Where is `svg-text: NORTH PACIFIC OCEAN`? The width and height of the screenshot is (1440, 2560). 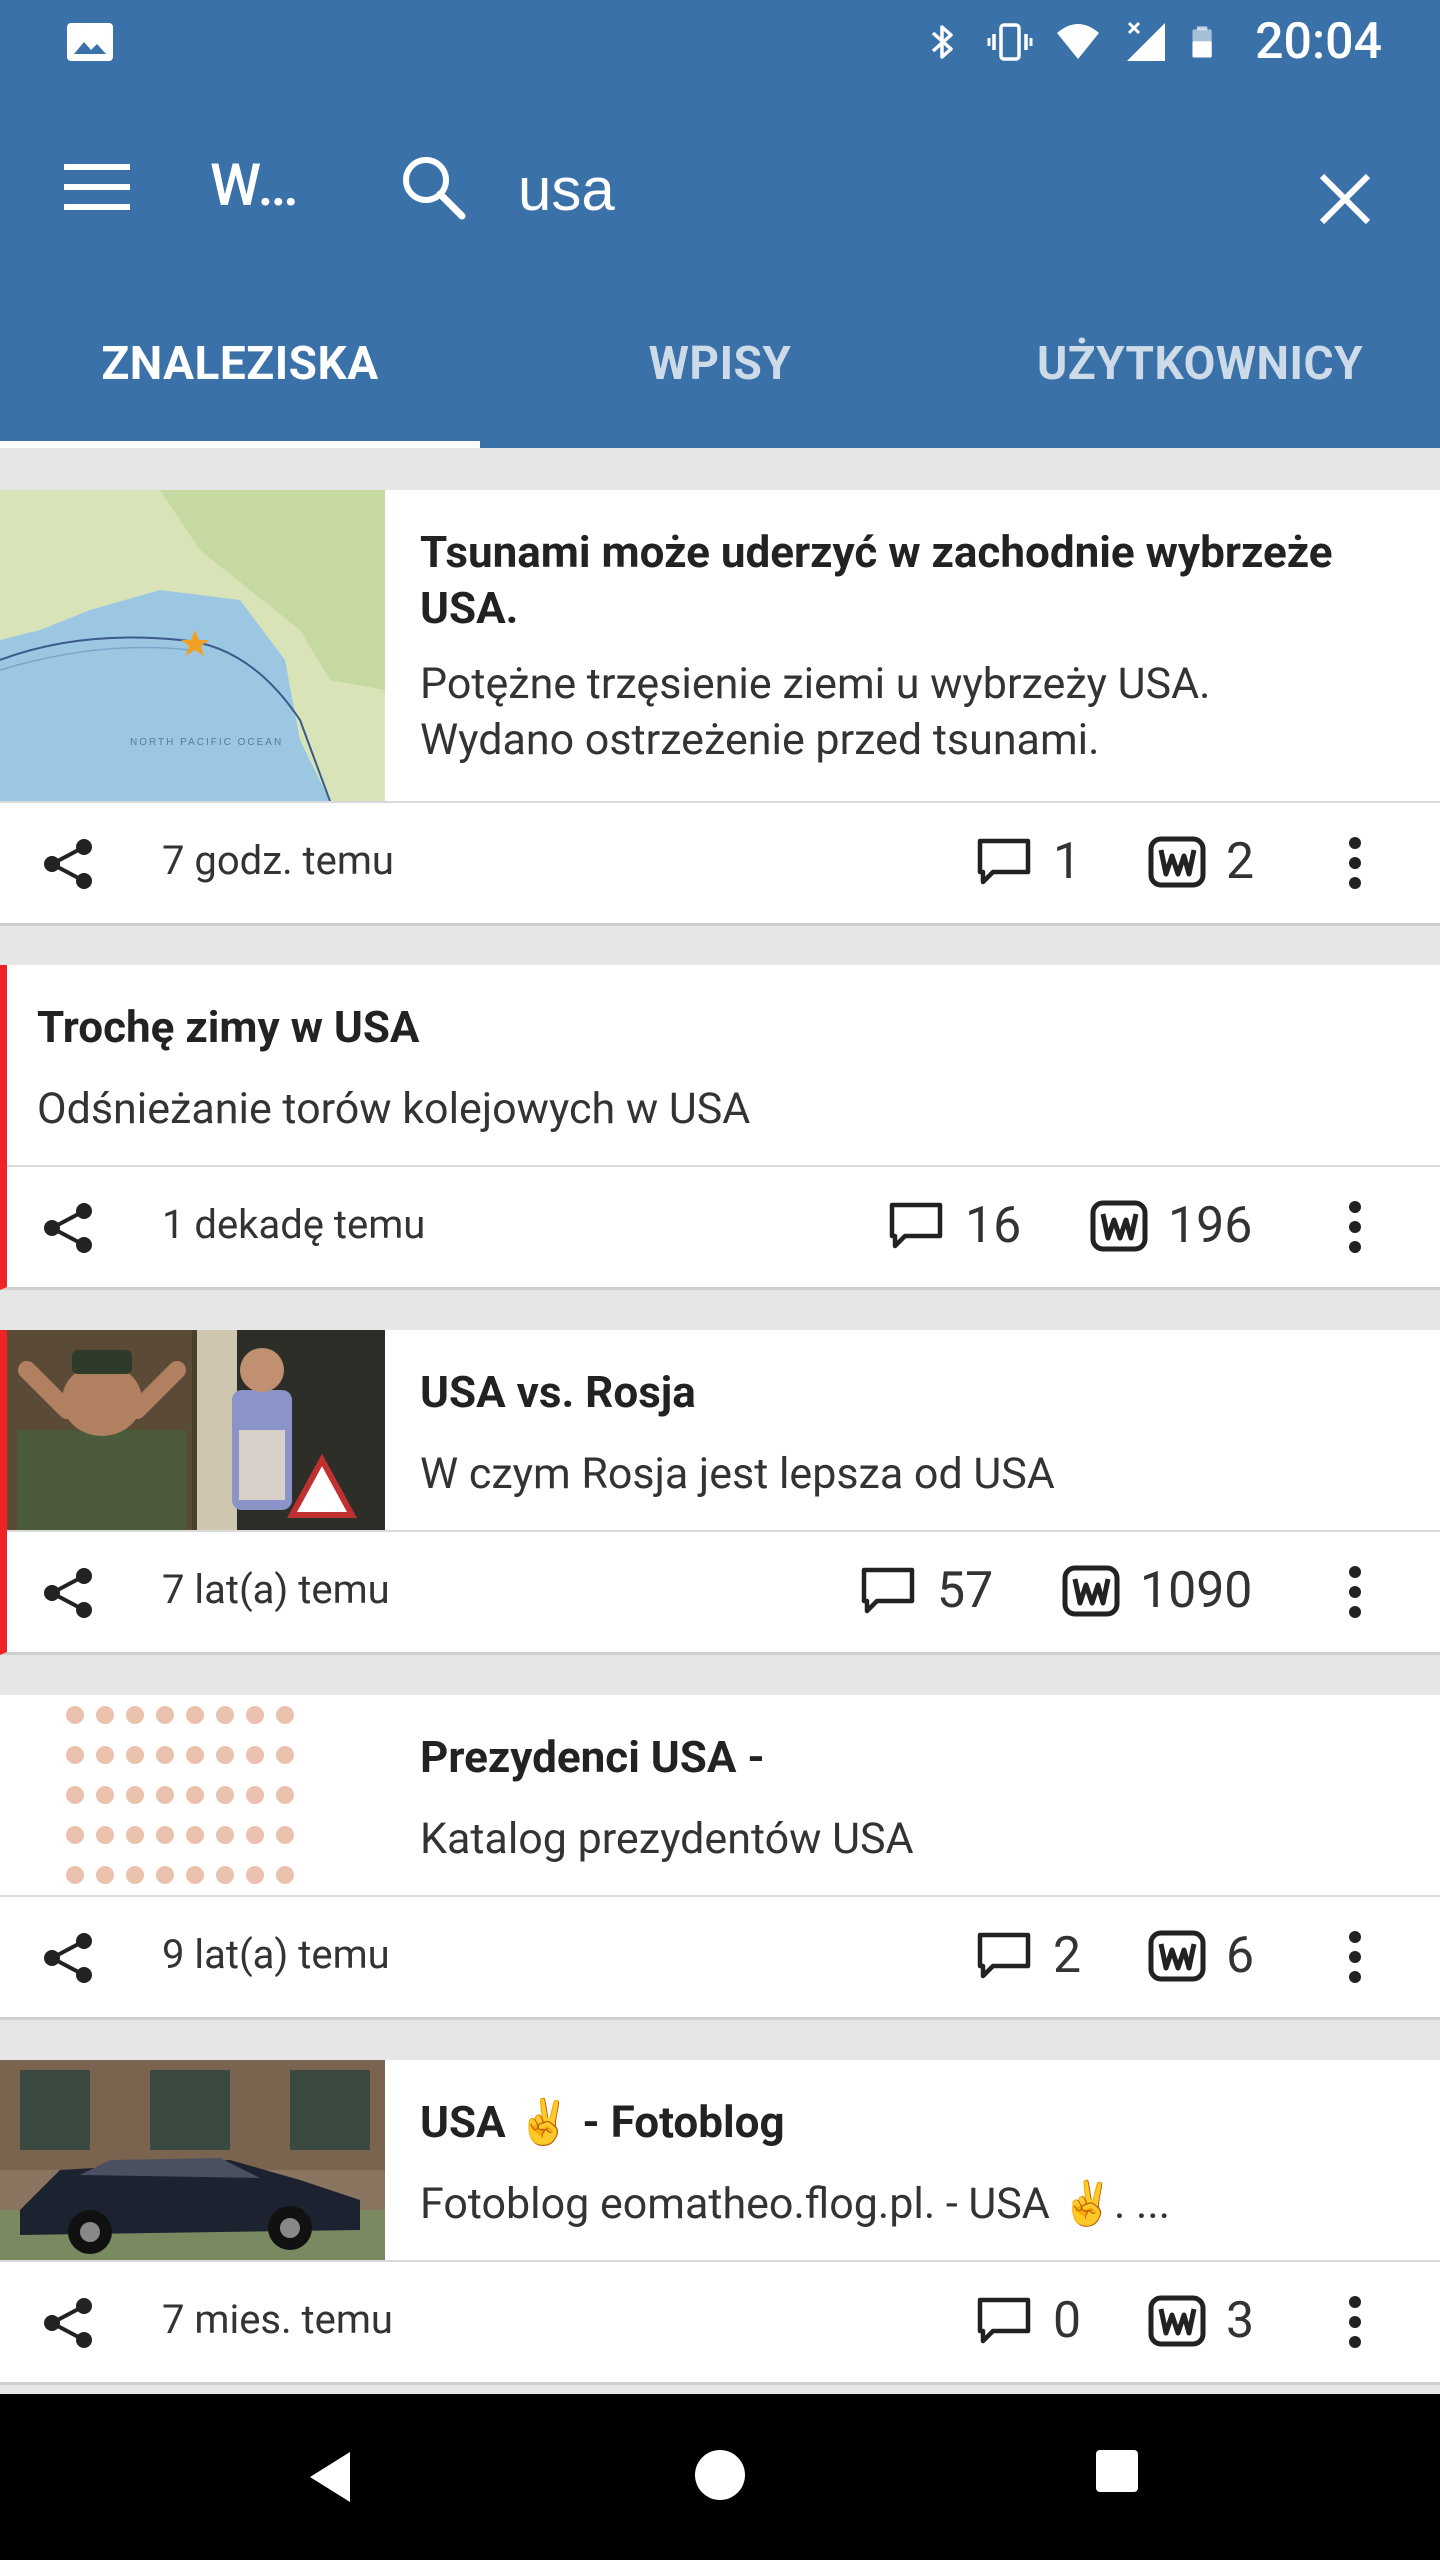 svg-text: NORTH PACIFIC OCEAN is located at coordinates (206, 742).